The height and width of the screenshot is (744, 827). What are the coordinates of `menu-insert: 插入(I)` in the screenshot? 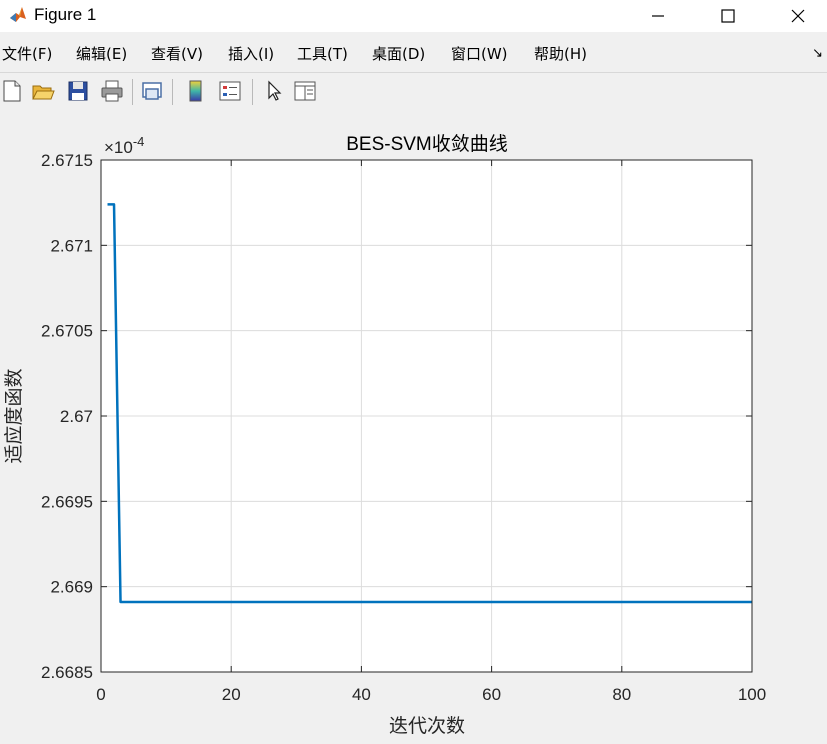 It's located at (251, 53).